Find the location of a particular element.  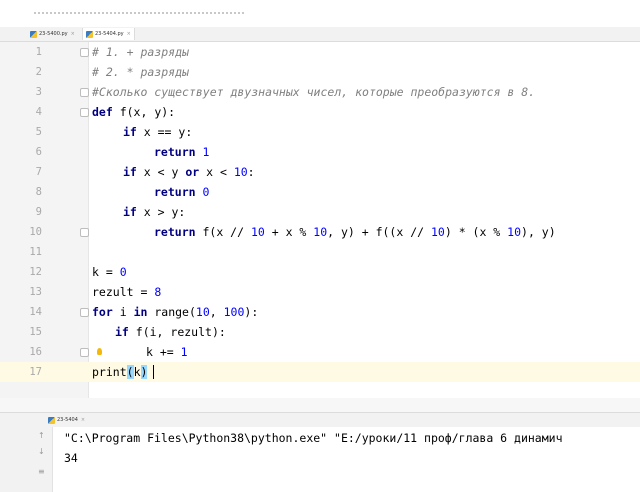

python-run-icon is located at coordinates (51, 420).